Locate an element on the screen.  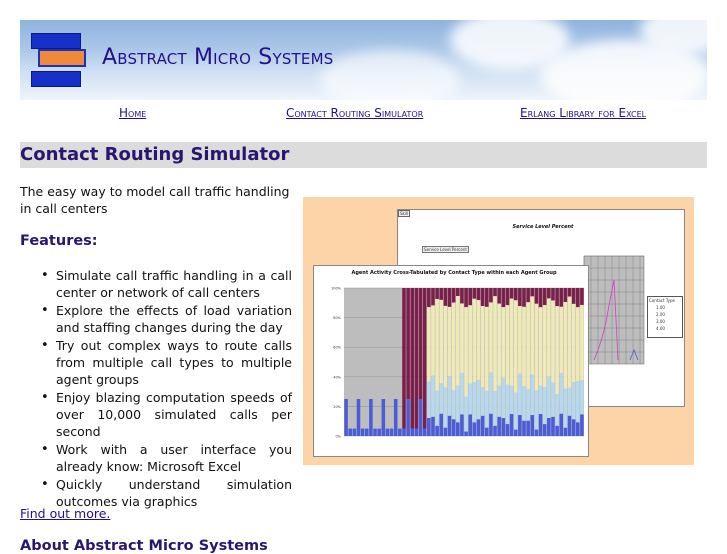
legend-item: 3.00 is located at coordinates (660, 321).